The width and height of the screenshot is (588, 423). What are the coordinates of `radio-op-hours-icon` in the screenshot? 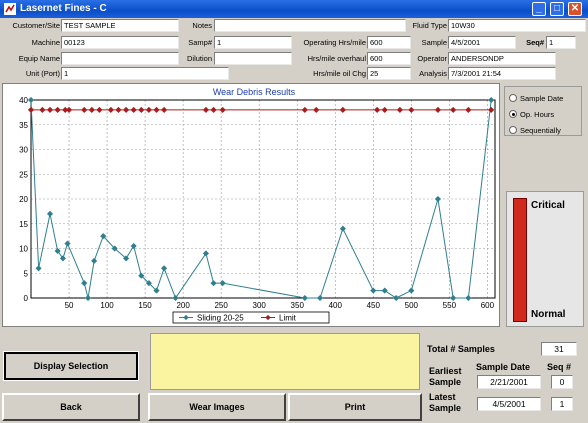 It's located at (513, 114).